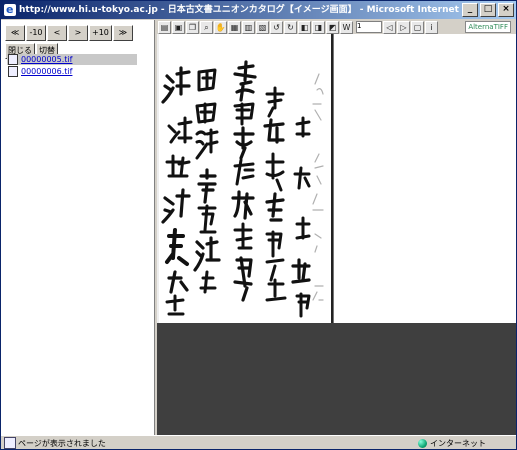  What do you see at coordinates (122, 33) in the screenshot?
I see `last-page-button: ≫` at bounding box center [122, 33].